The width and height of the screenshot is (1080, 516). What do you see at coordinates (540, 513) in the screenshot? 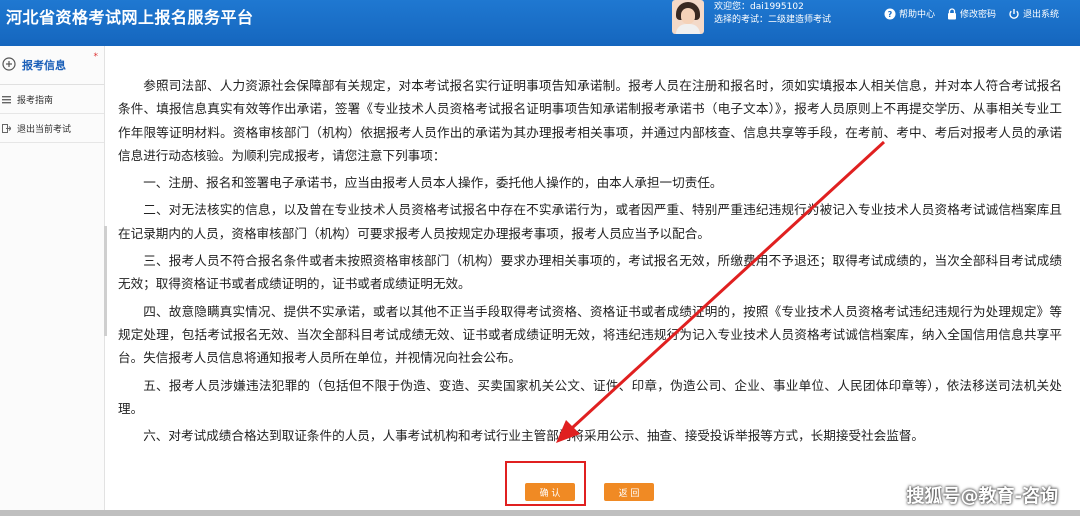
I see `bottom-scrollbar` at bounding box center [540, 513].